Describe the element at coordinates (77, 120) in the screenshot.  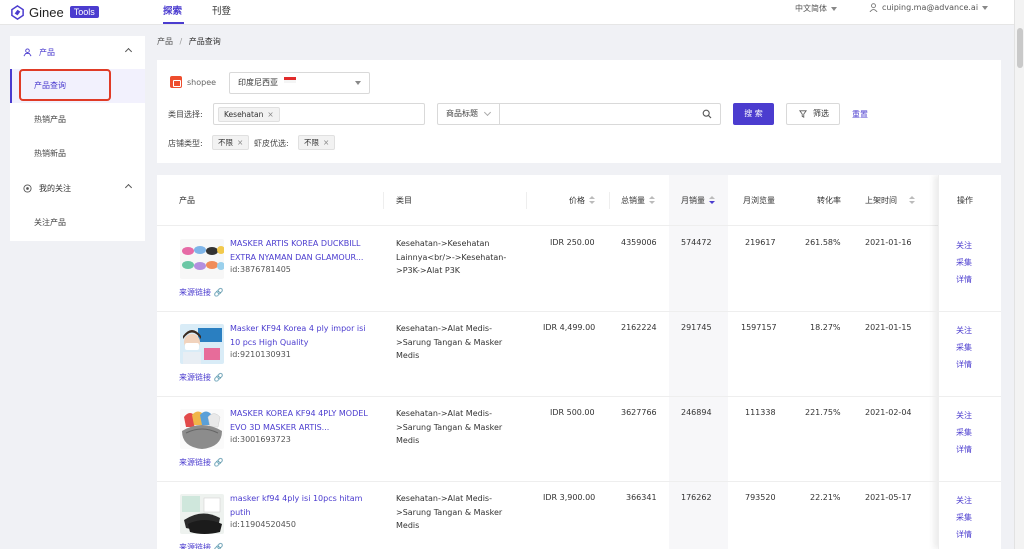
I see `sidebar-item-hot-products: 热销产品` at that location.